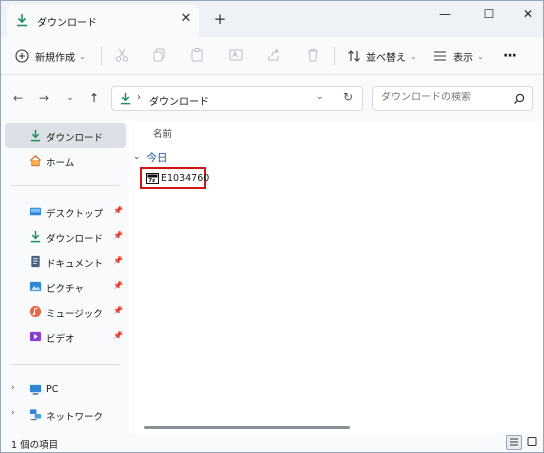 This screenshot has height=453, width=544. What do you see at coordinates (75, 214) in the screenshot?
I see `sidebar-item-label: デスクトップ` at bounding box center [75, 214].